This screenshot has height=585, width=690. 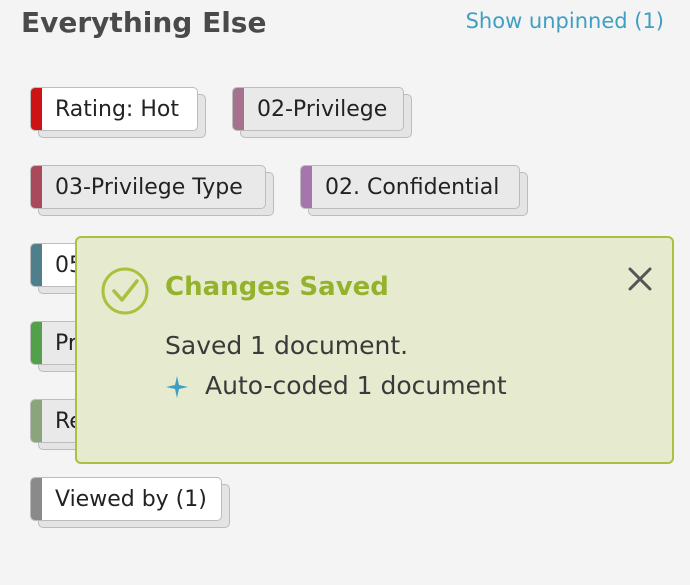 I want to click on tag-chip: Rating: Hot, so click(x=118, y=112).